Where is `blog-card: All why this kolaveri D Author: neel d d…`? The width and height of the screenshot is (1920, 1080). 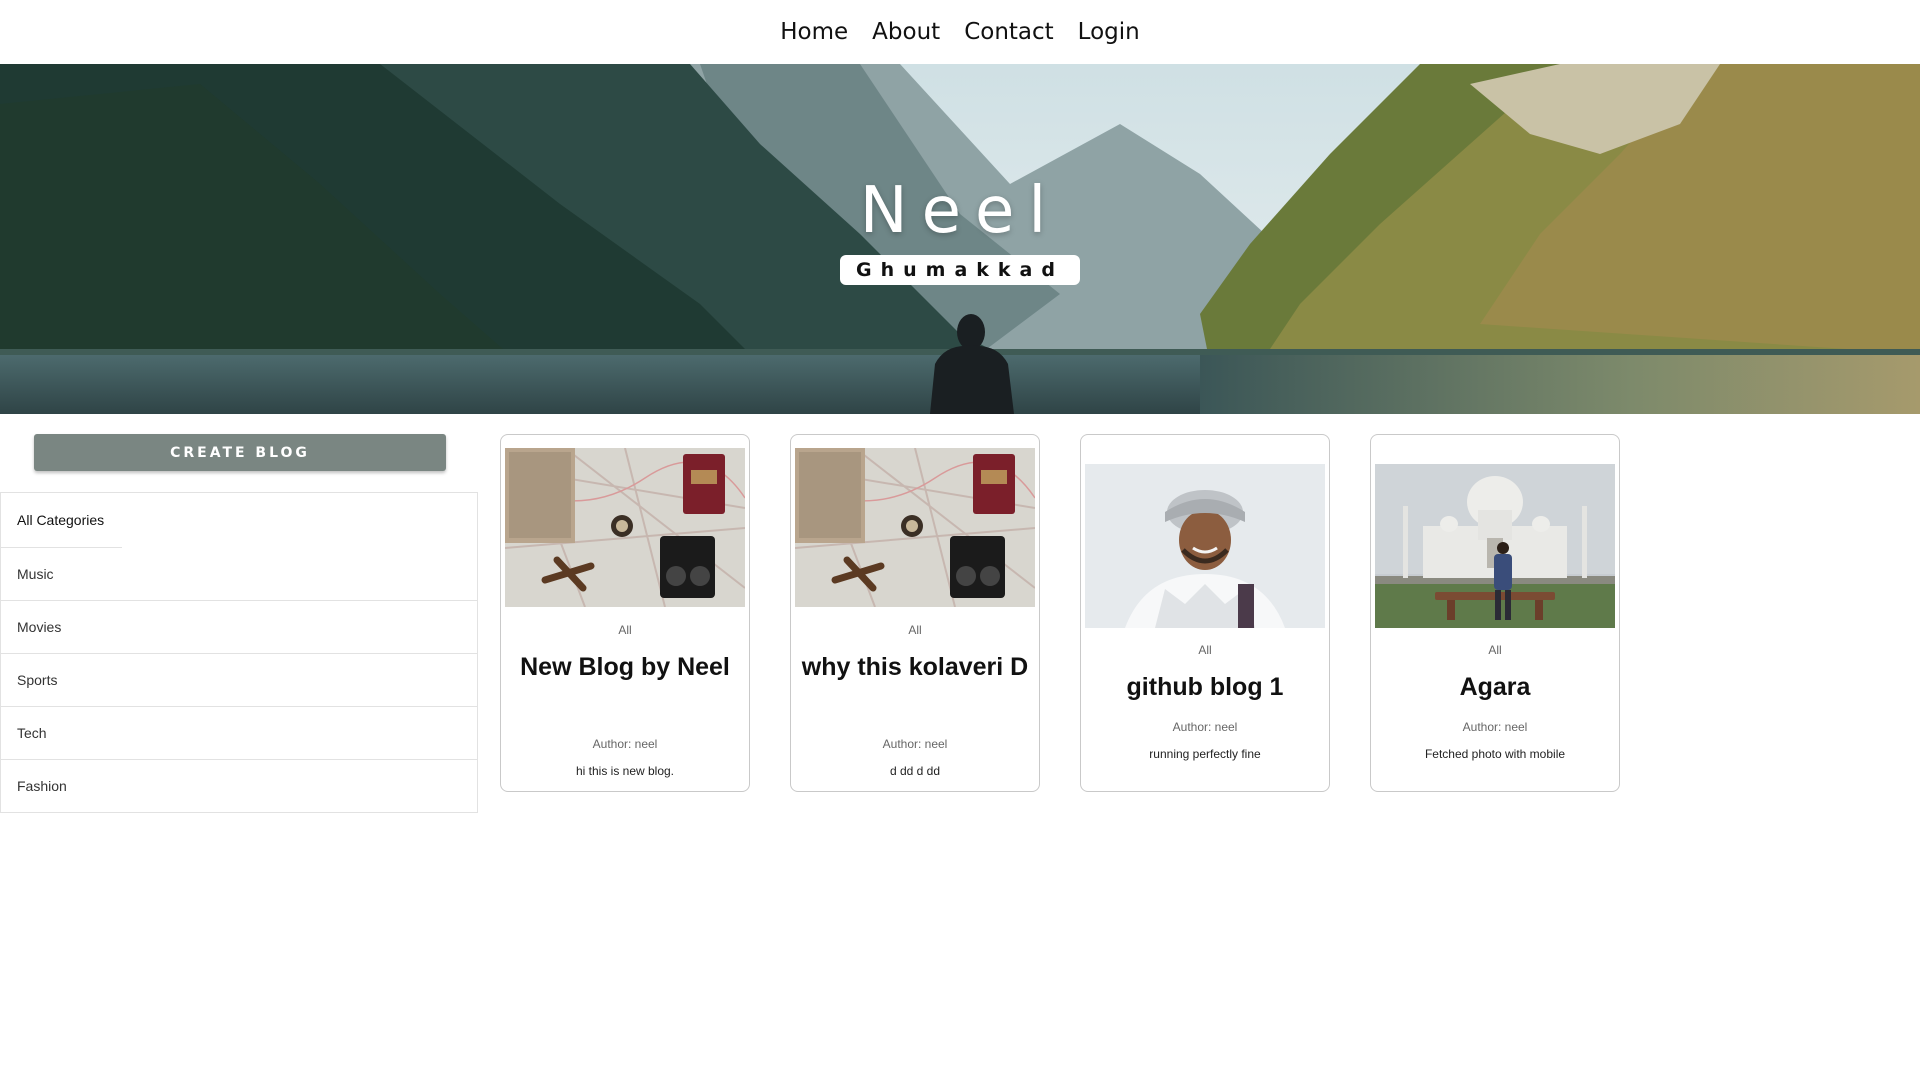 blog-card: All why this kolaveri D Author: neel d d… is located at coordinates (915, 613).